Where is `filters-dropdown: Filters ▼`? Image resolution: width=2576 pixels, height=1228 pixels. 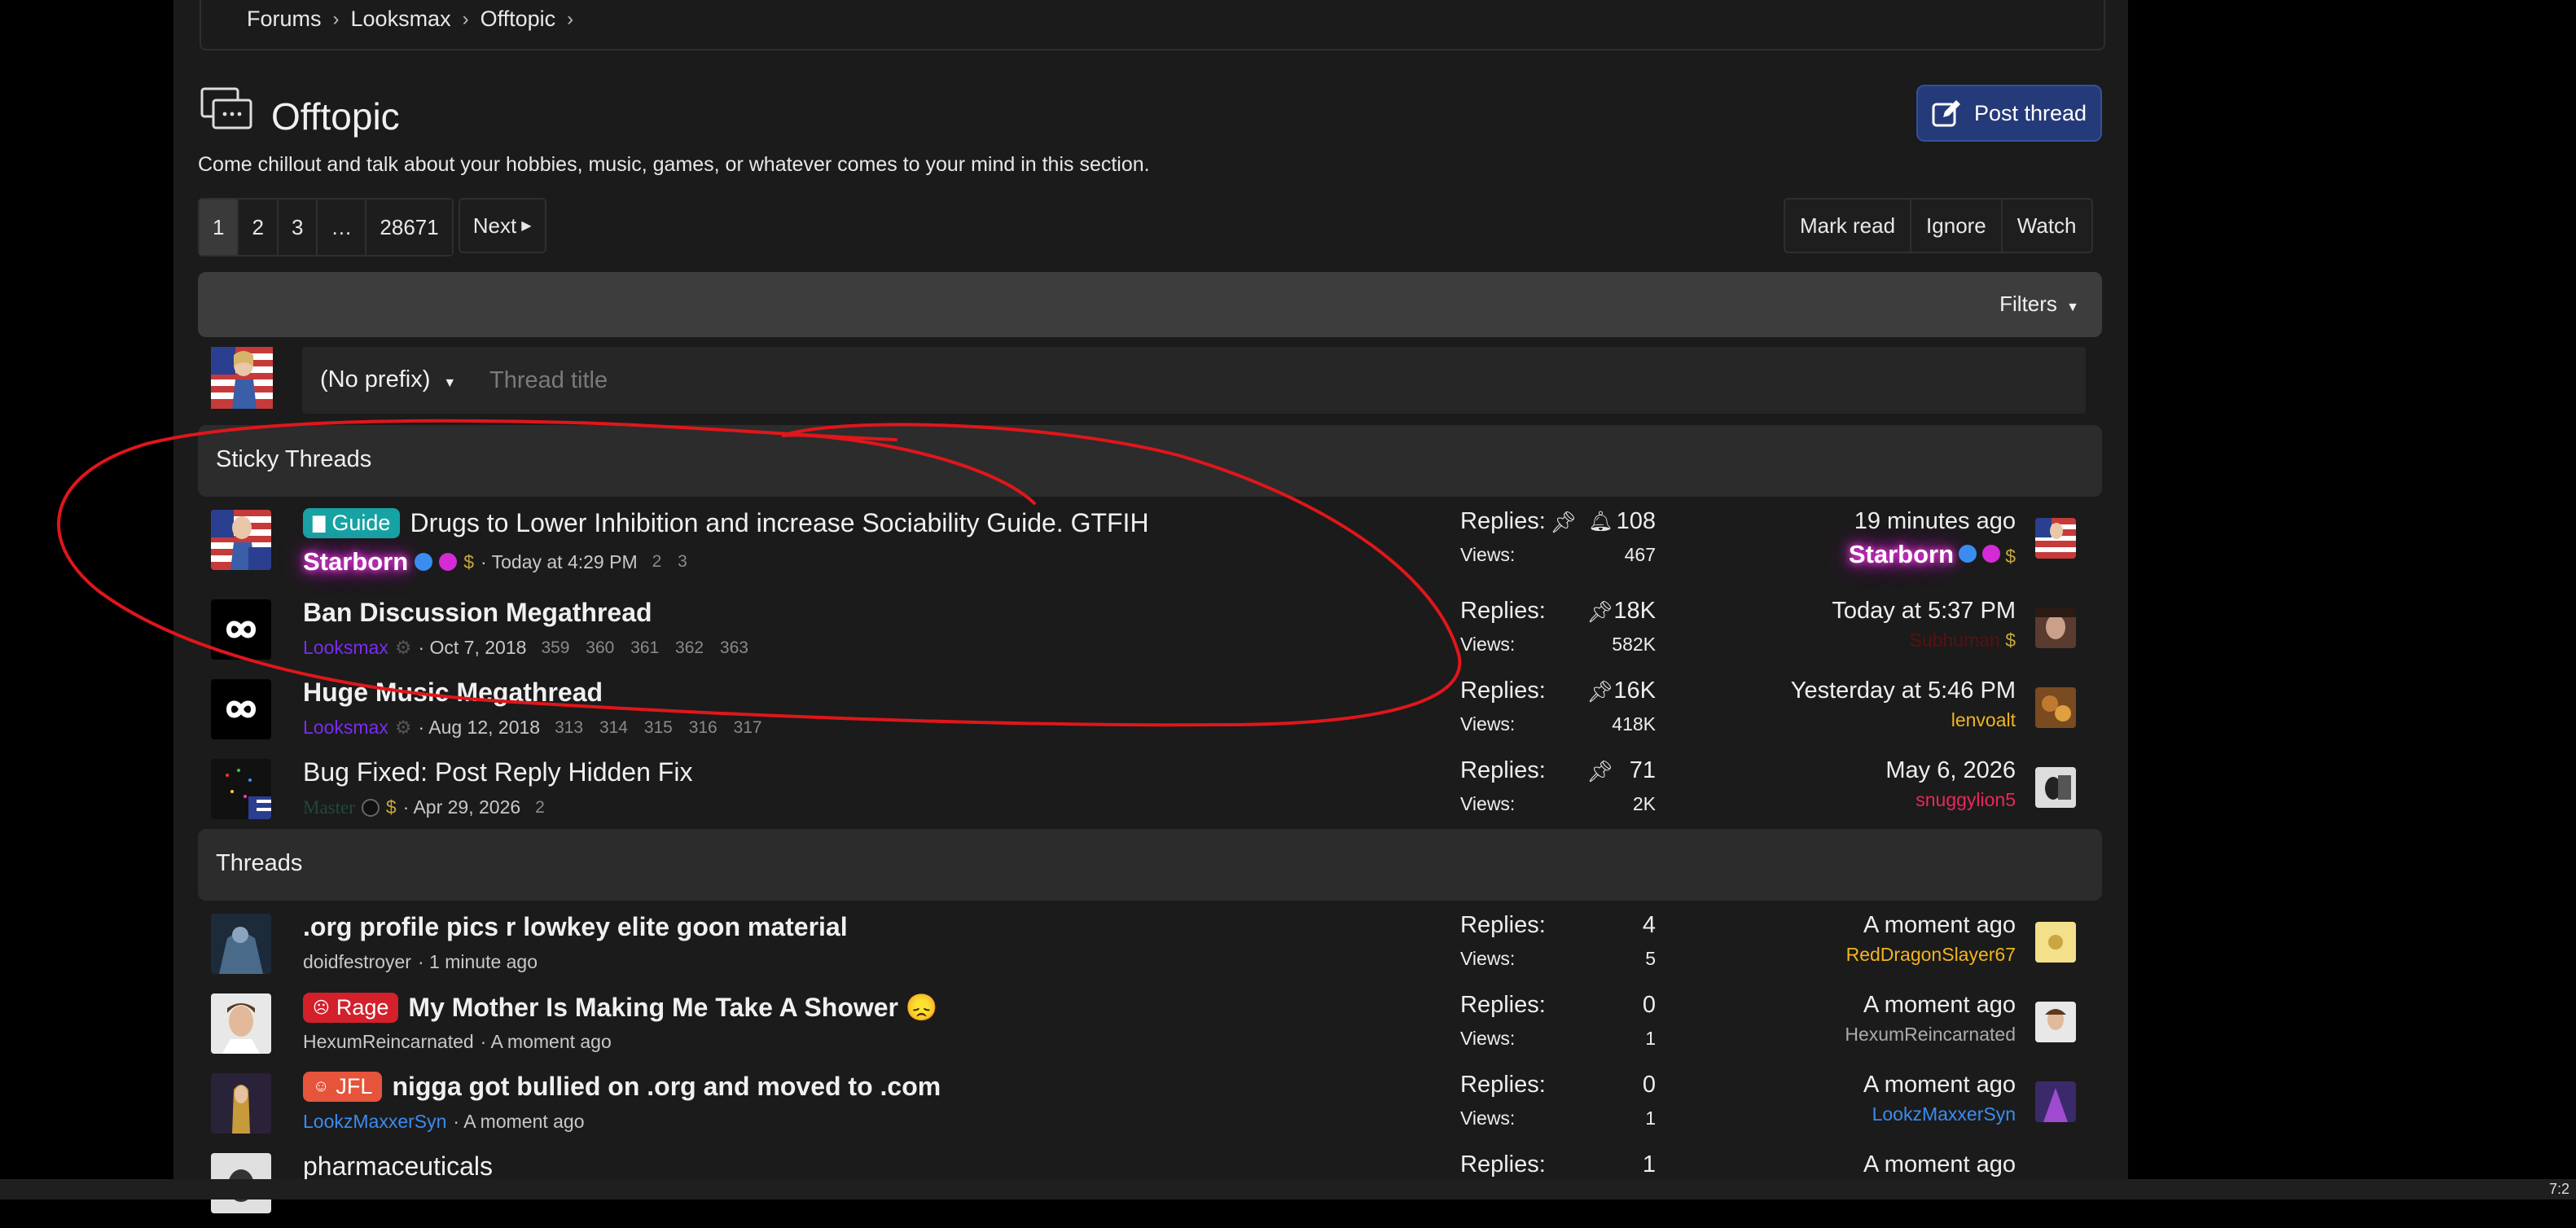 filters-dropdown: Filters ▼ is located at coordinates (2039, 304).